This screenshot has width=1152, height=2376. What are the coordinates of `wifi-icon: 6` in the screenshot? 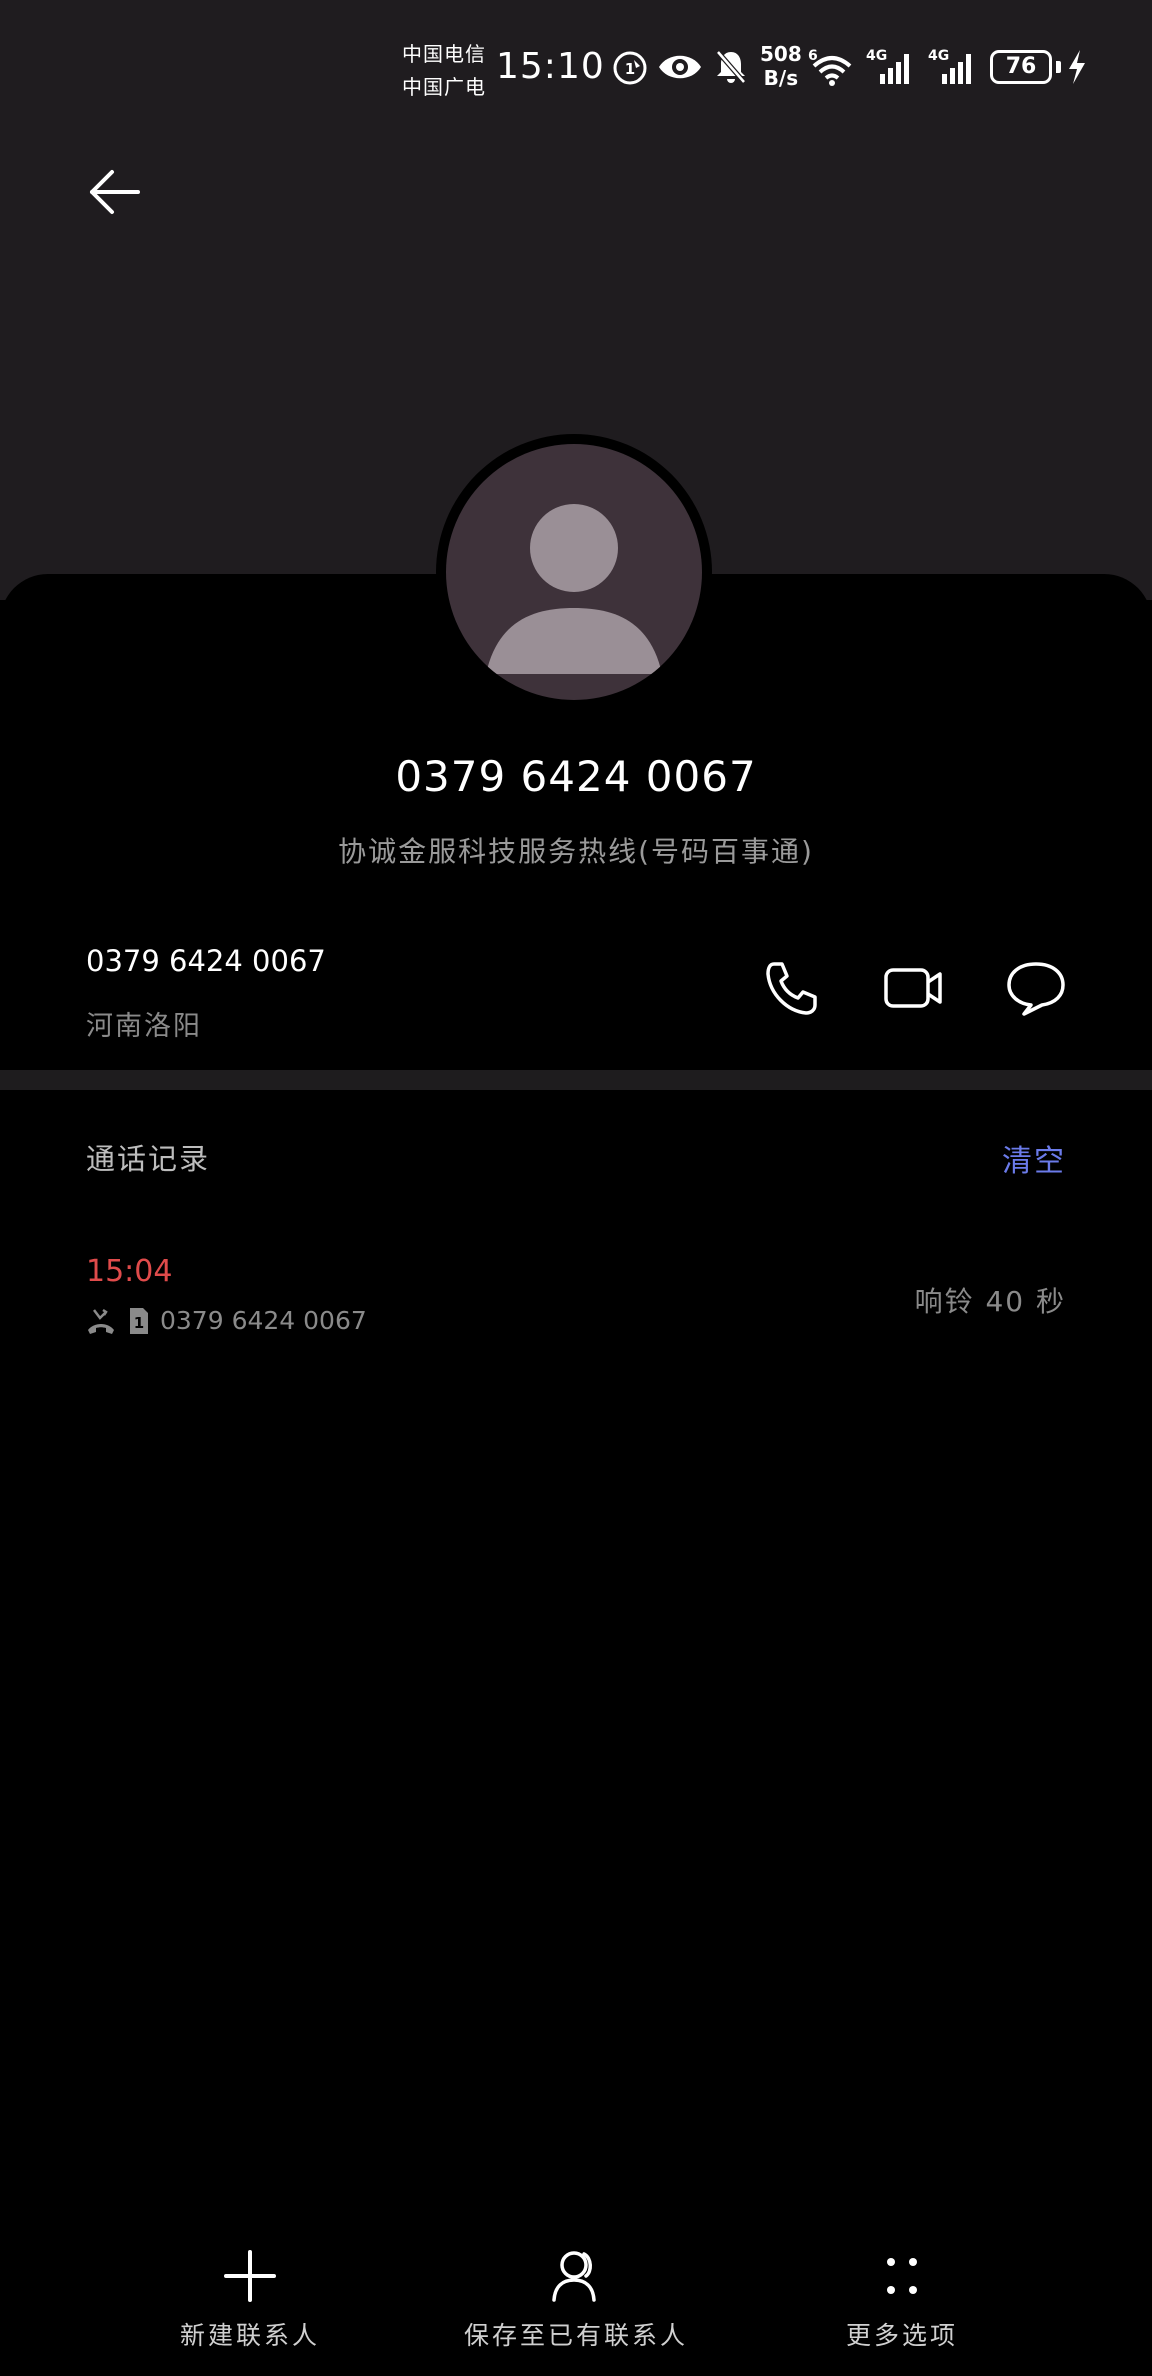 It's located at (830, 67).